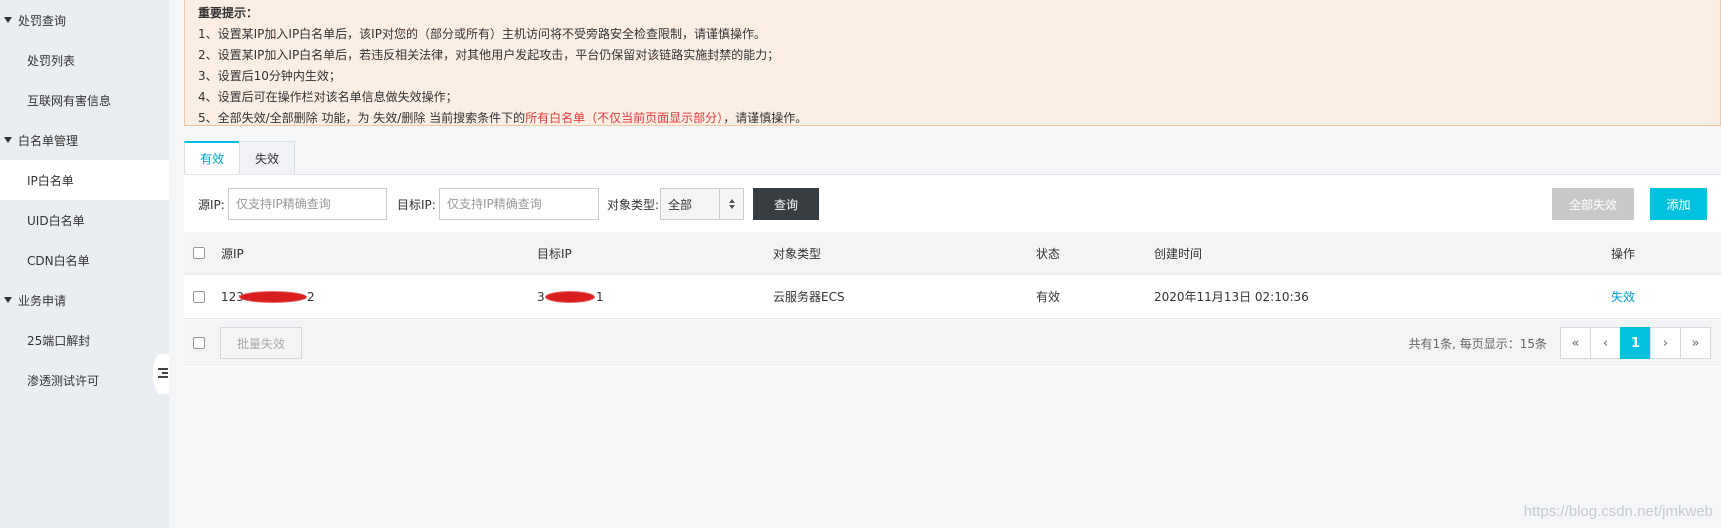 This screenshot has width=1721, height=528. I want to click on sidebar-group-penalty: 处罚查询, so click(84, 20).